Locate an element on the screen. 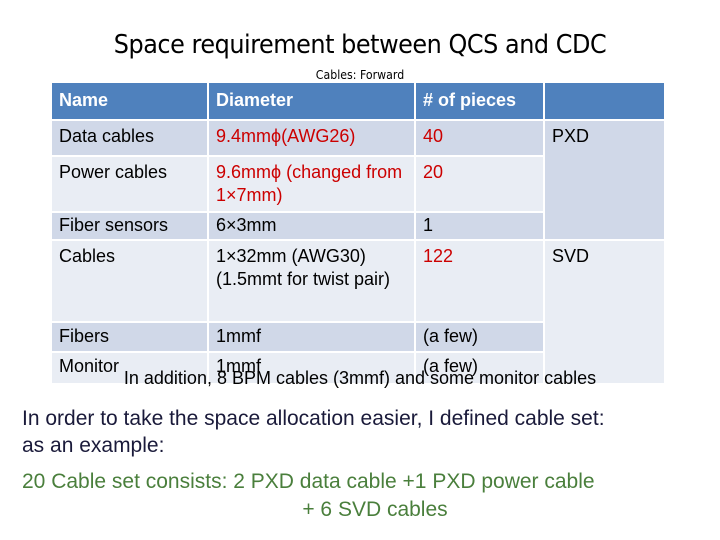 The image size is (720, 540). group-svd: SVD is located at coordinates (604, 312).